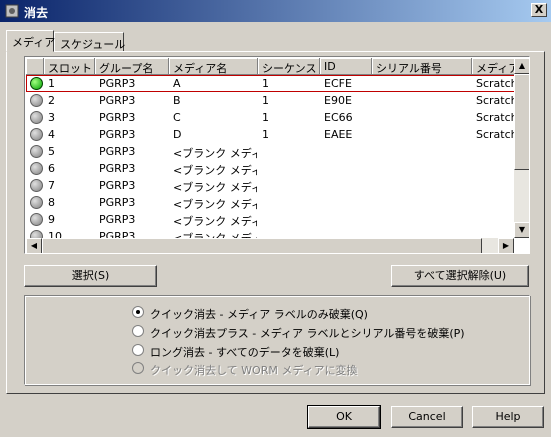 This screenshot has width=551, height=437. I want to click on list-header: スロット グループ名 メディア名 シーケンス ID シリアル番号 メディア ブー, so click(270, 66).